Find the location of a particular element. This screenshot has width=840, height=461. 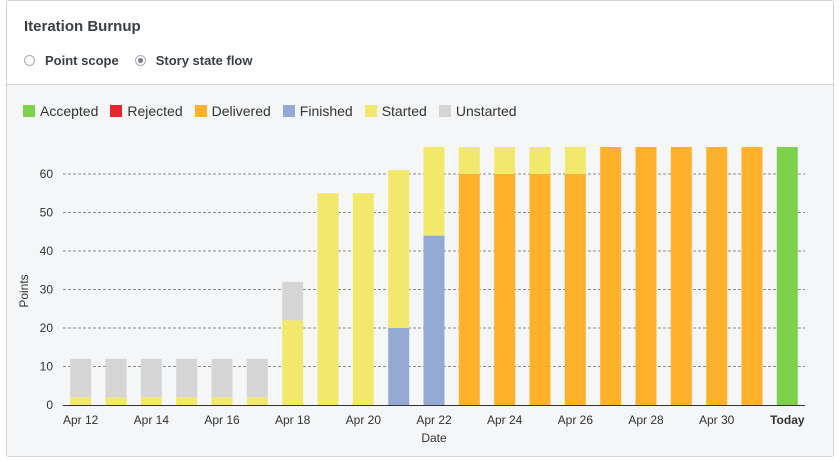

x-tick-label: Apr 24 is located at coordinates (505, 420).